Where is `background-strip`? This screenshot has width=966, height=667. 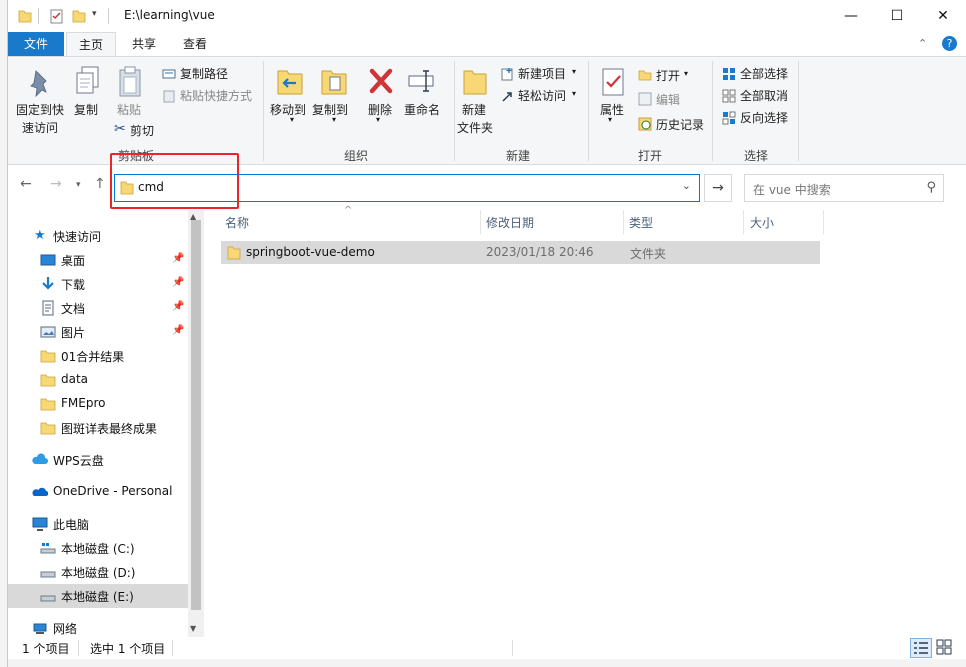
background-strip is located at coordinates (3, 333).